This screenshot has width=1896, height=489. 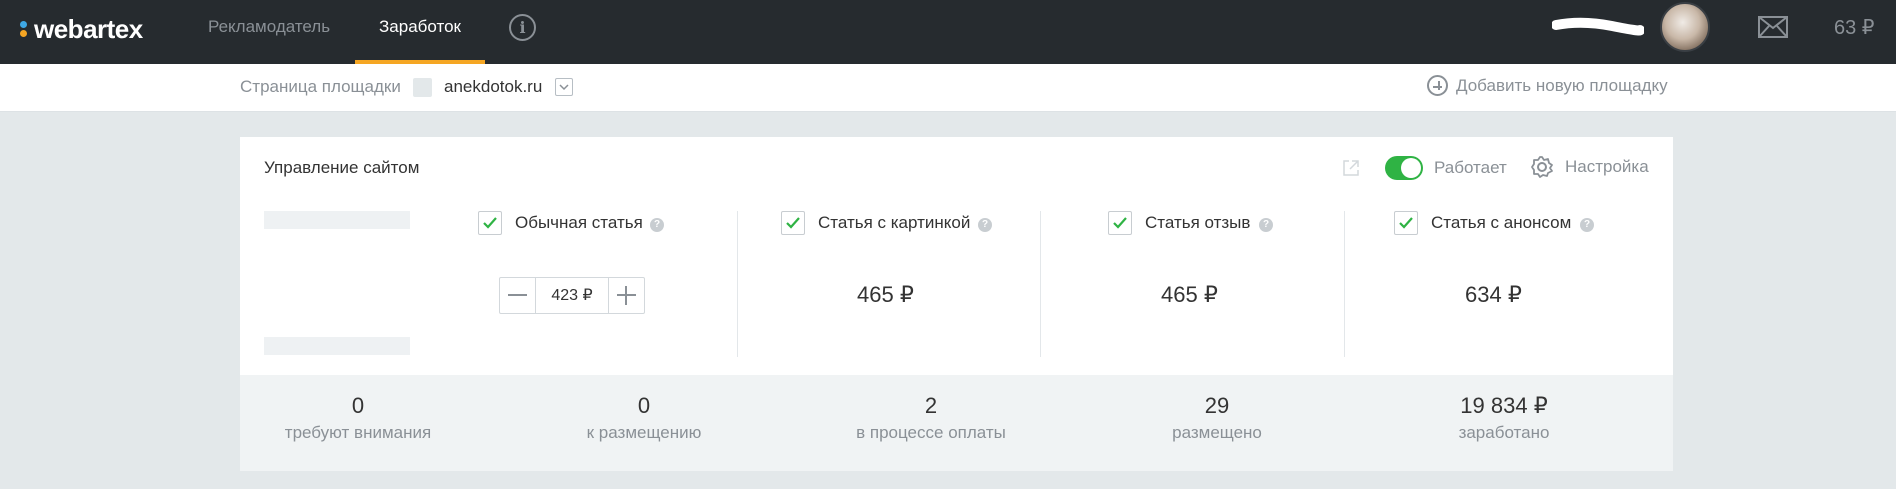 I want to click on tab-earnings-label: Заработок, so click(x=420, y=26).